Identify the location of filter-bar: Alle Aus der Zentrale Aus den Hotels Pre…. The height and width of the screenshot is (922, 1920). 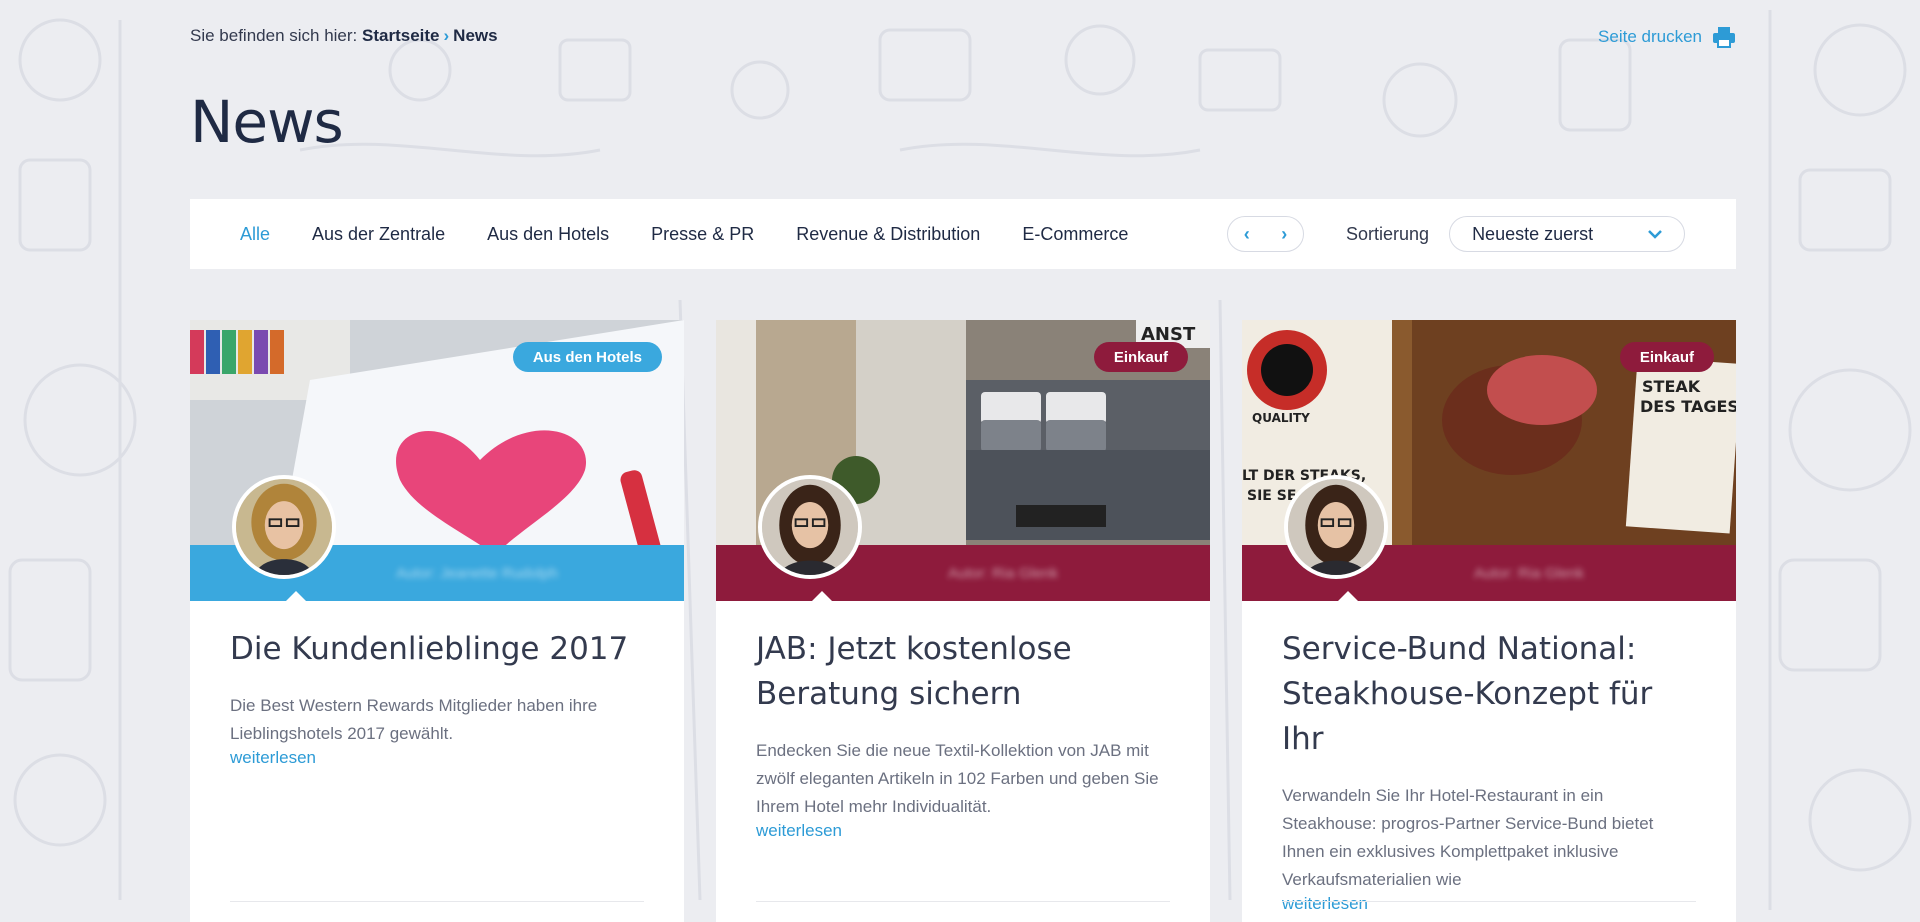
(963, 234).